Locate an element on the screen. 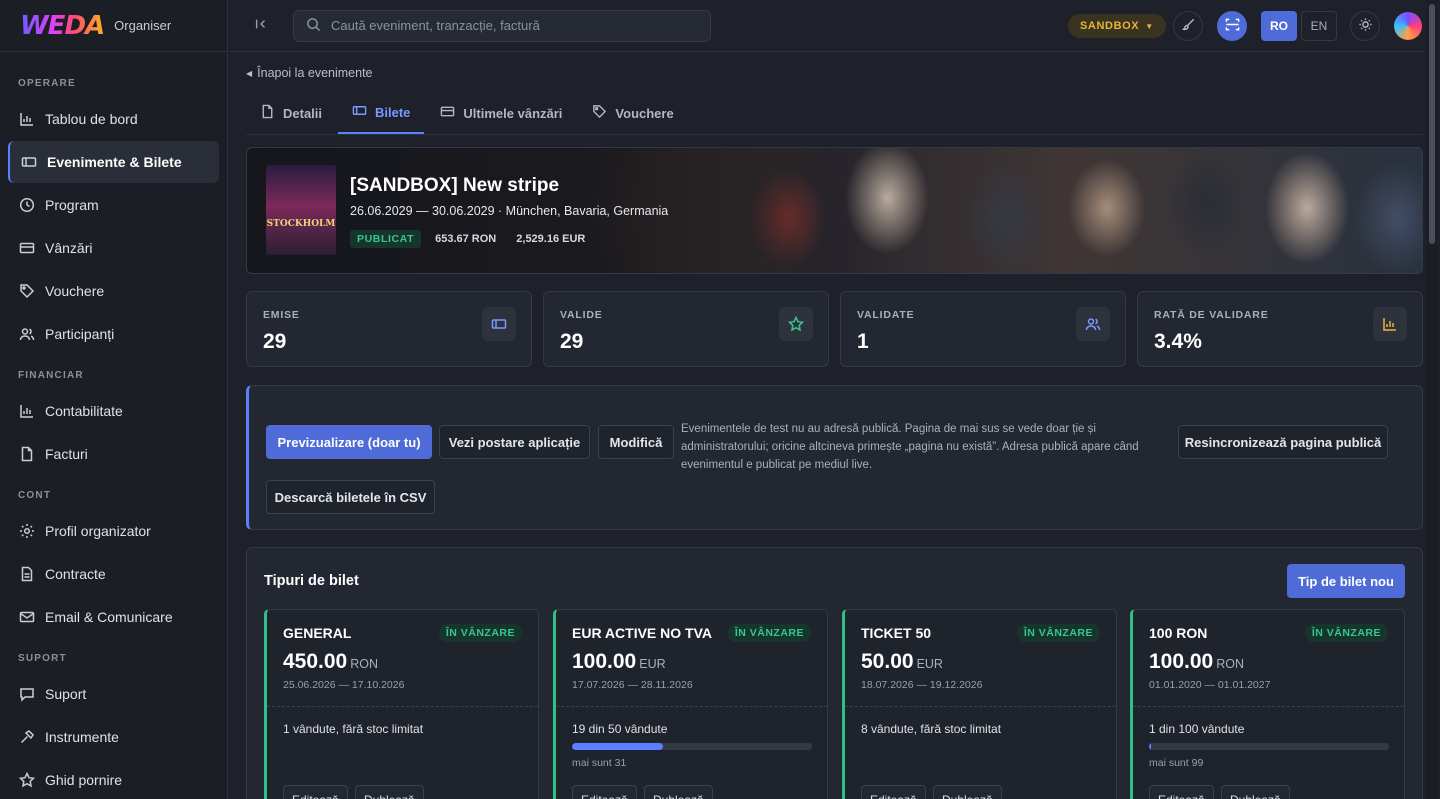 Image resolution: width=1440 pixels, height=799 pixels. price-value: 100.00 is located at coordinates (604, 661).